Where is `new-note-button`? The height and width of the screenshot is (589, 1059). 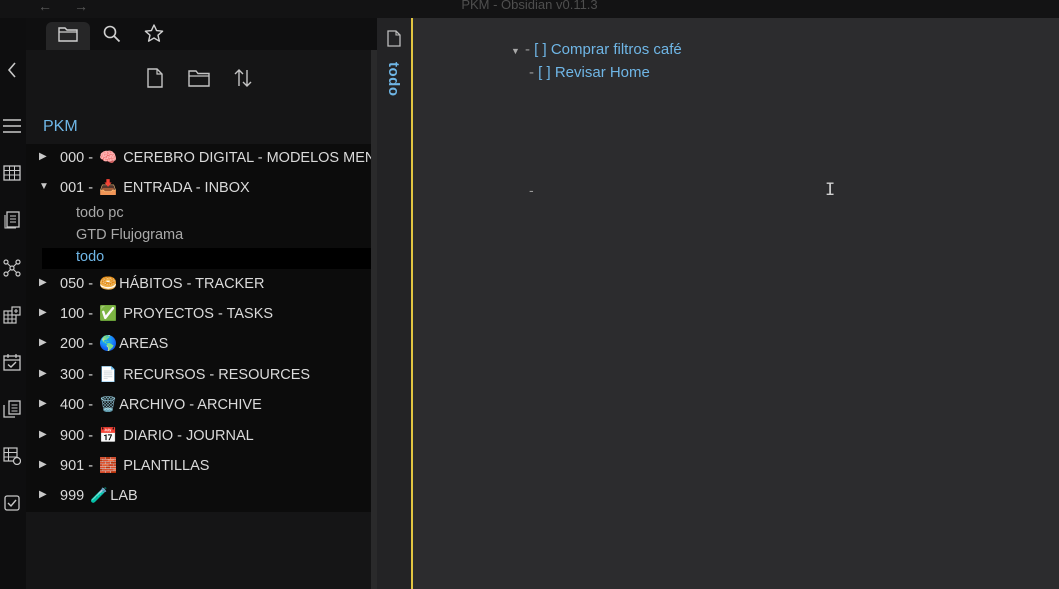 new-note-button is located at coordinates (155, 80).